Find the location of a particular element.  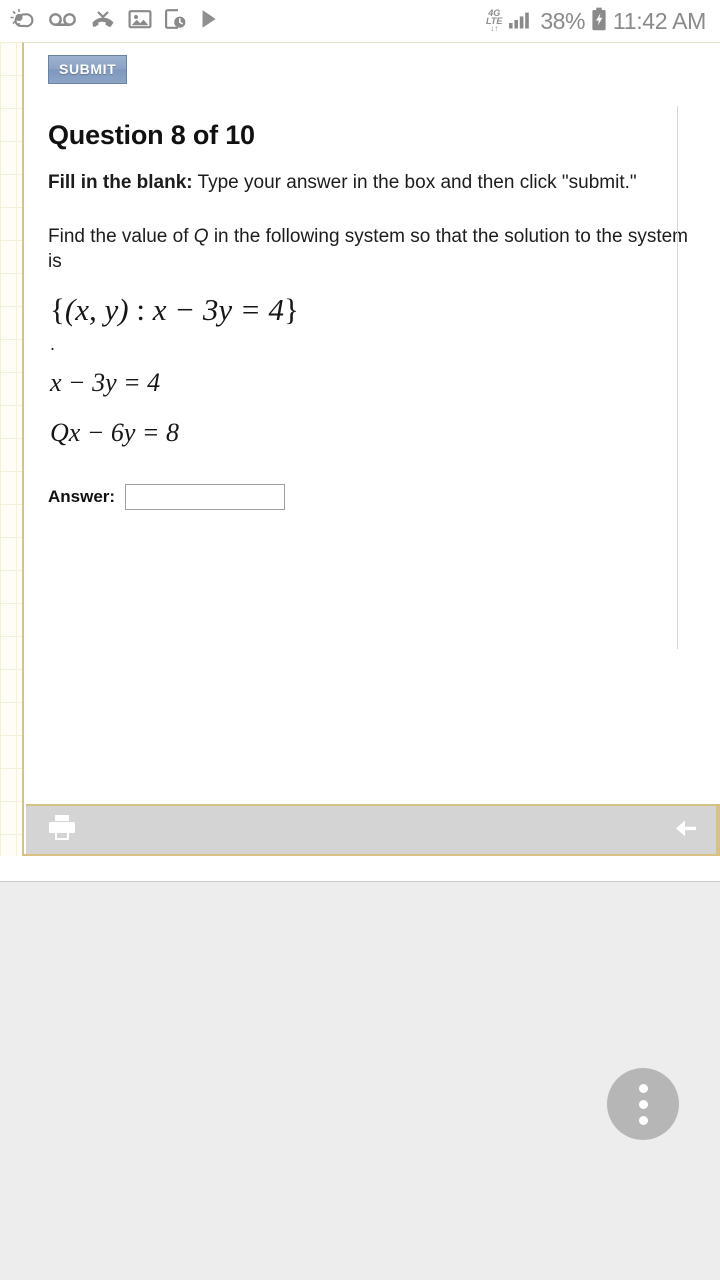

content-vertical-rule is located at coordinates (677, 377).